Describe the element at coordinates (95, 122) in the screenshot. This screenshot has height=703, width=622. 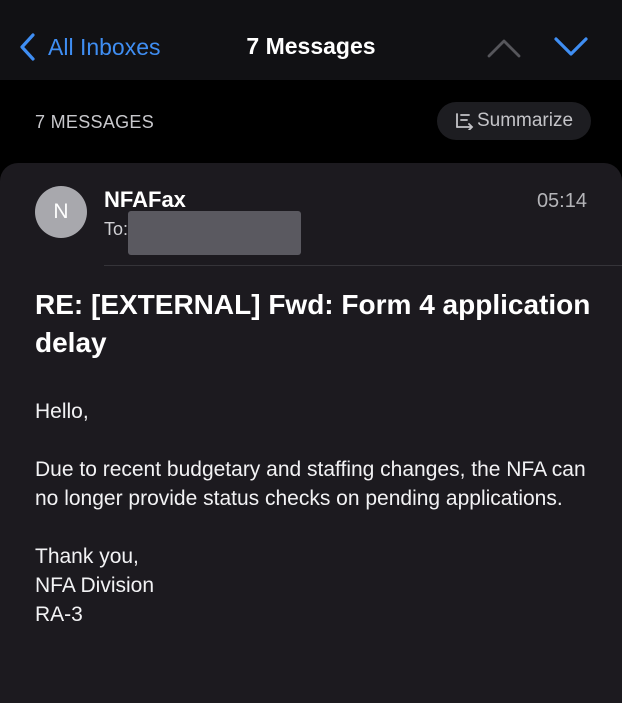
I see `message-count-label: 7 MESSAGES` at that location.